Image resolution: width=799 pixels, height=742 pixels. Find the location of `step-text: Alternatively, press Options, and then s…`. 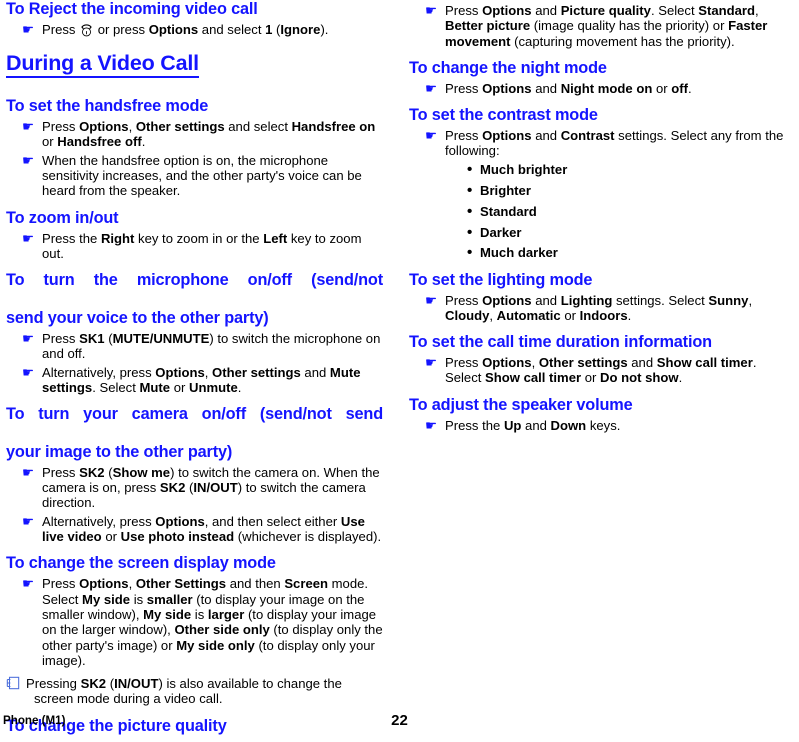

step-text: Alternatively, press Options, and then s… is located at coordinates (212, 529).